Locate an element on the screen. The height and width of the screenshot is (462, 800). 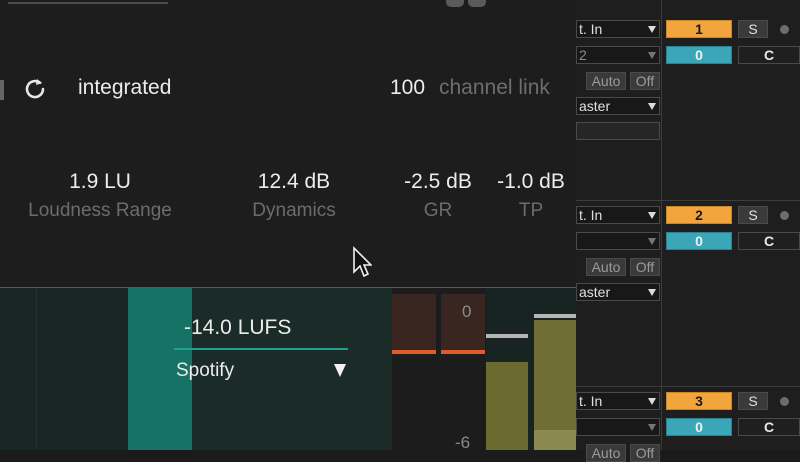
target-underline is located at coordinates (261, 349).